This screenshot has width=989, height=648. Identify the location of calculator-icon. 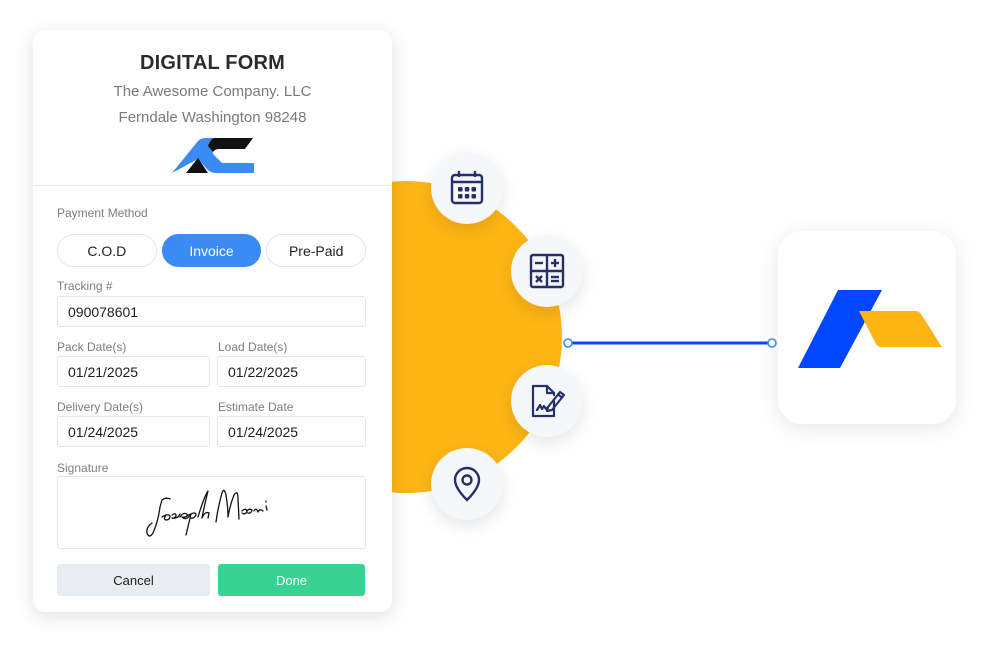
(547, 271).